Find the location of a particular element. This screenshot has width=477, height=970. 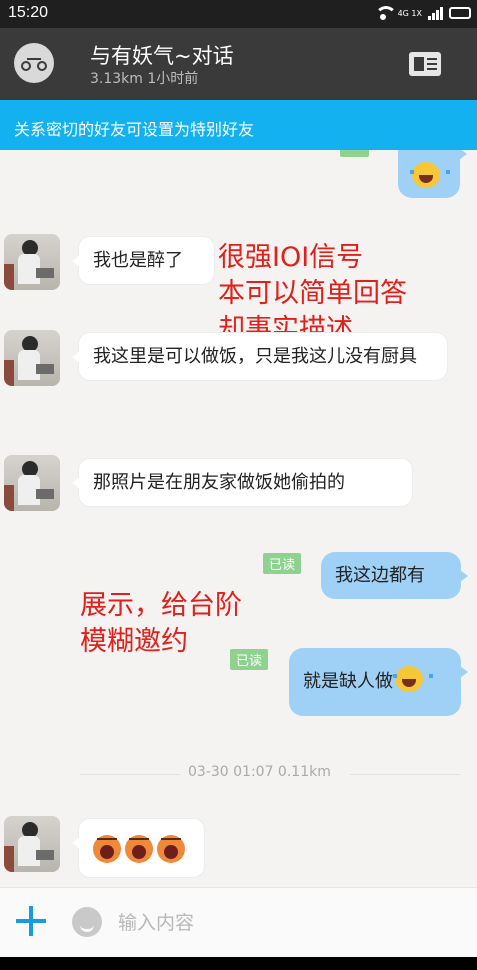

read-tag is located at coordinates (354, 153).